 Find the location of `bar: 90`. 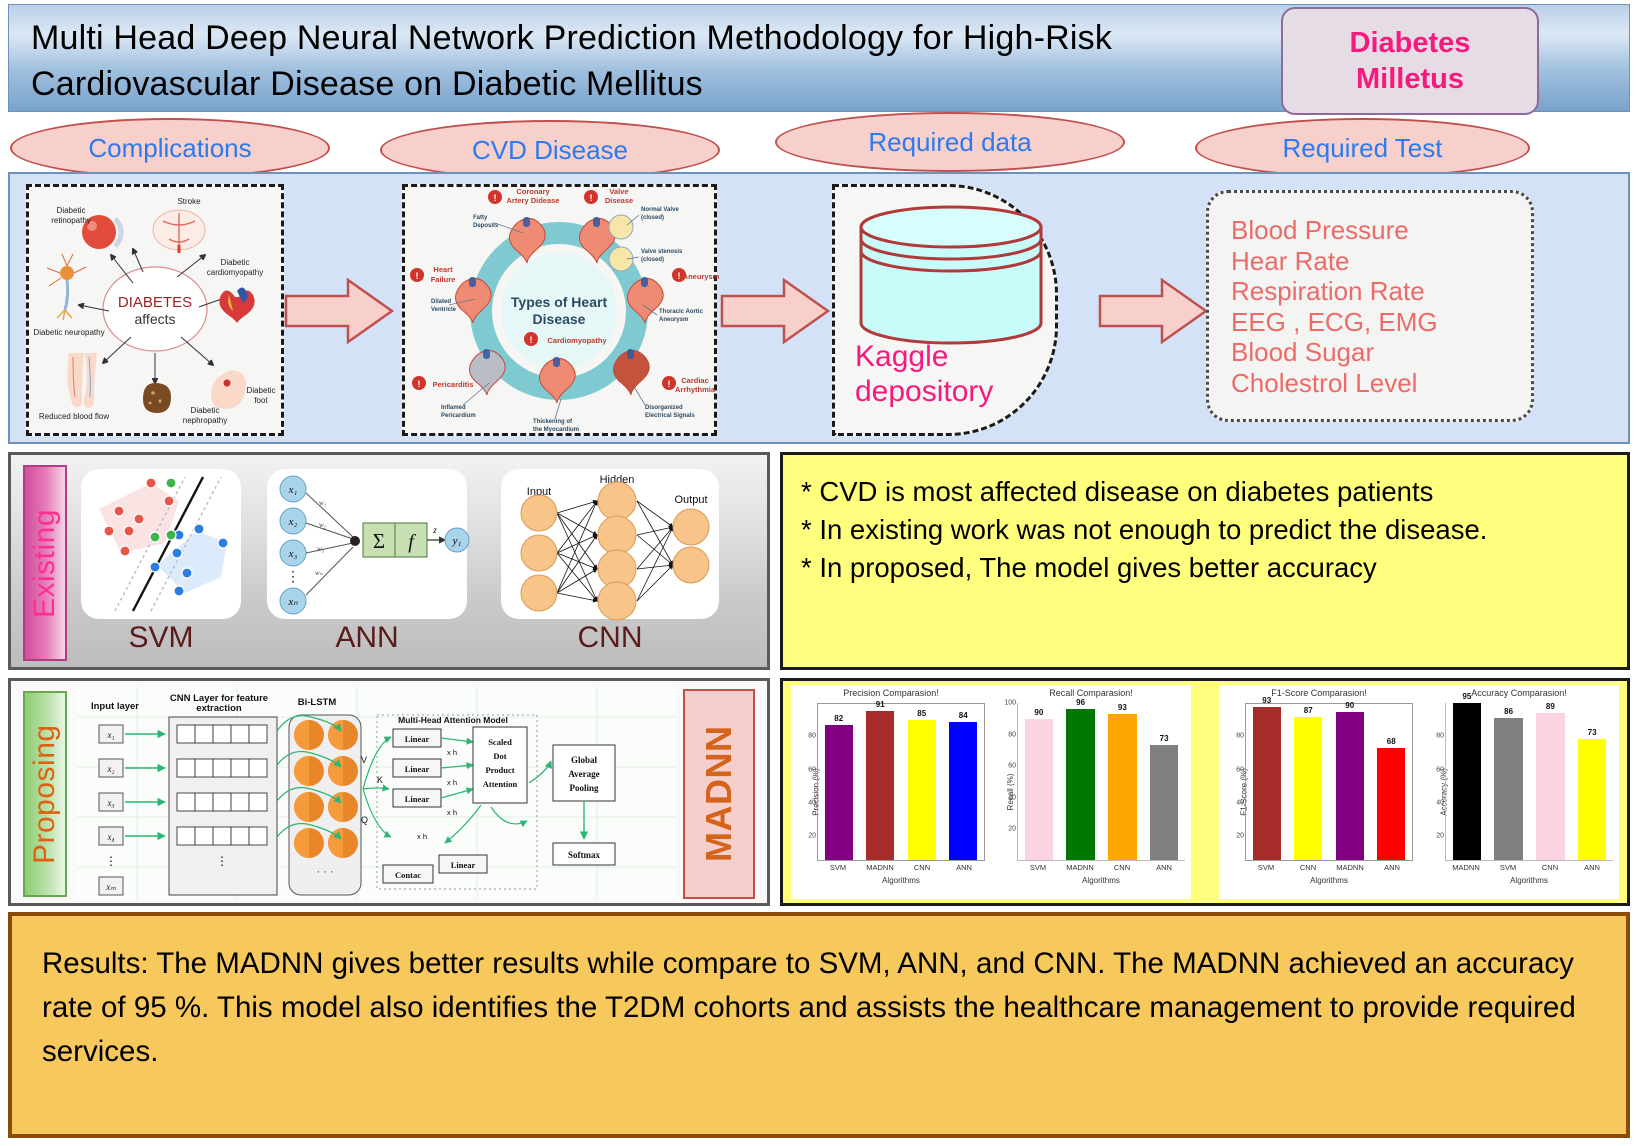

bar: 90 is located at coordinates (1039, 784).